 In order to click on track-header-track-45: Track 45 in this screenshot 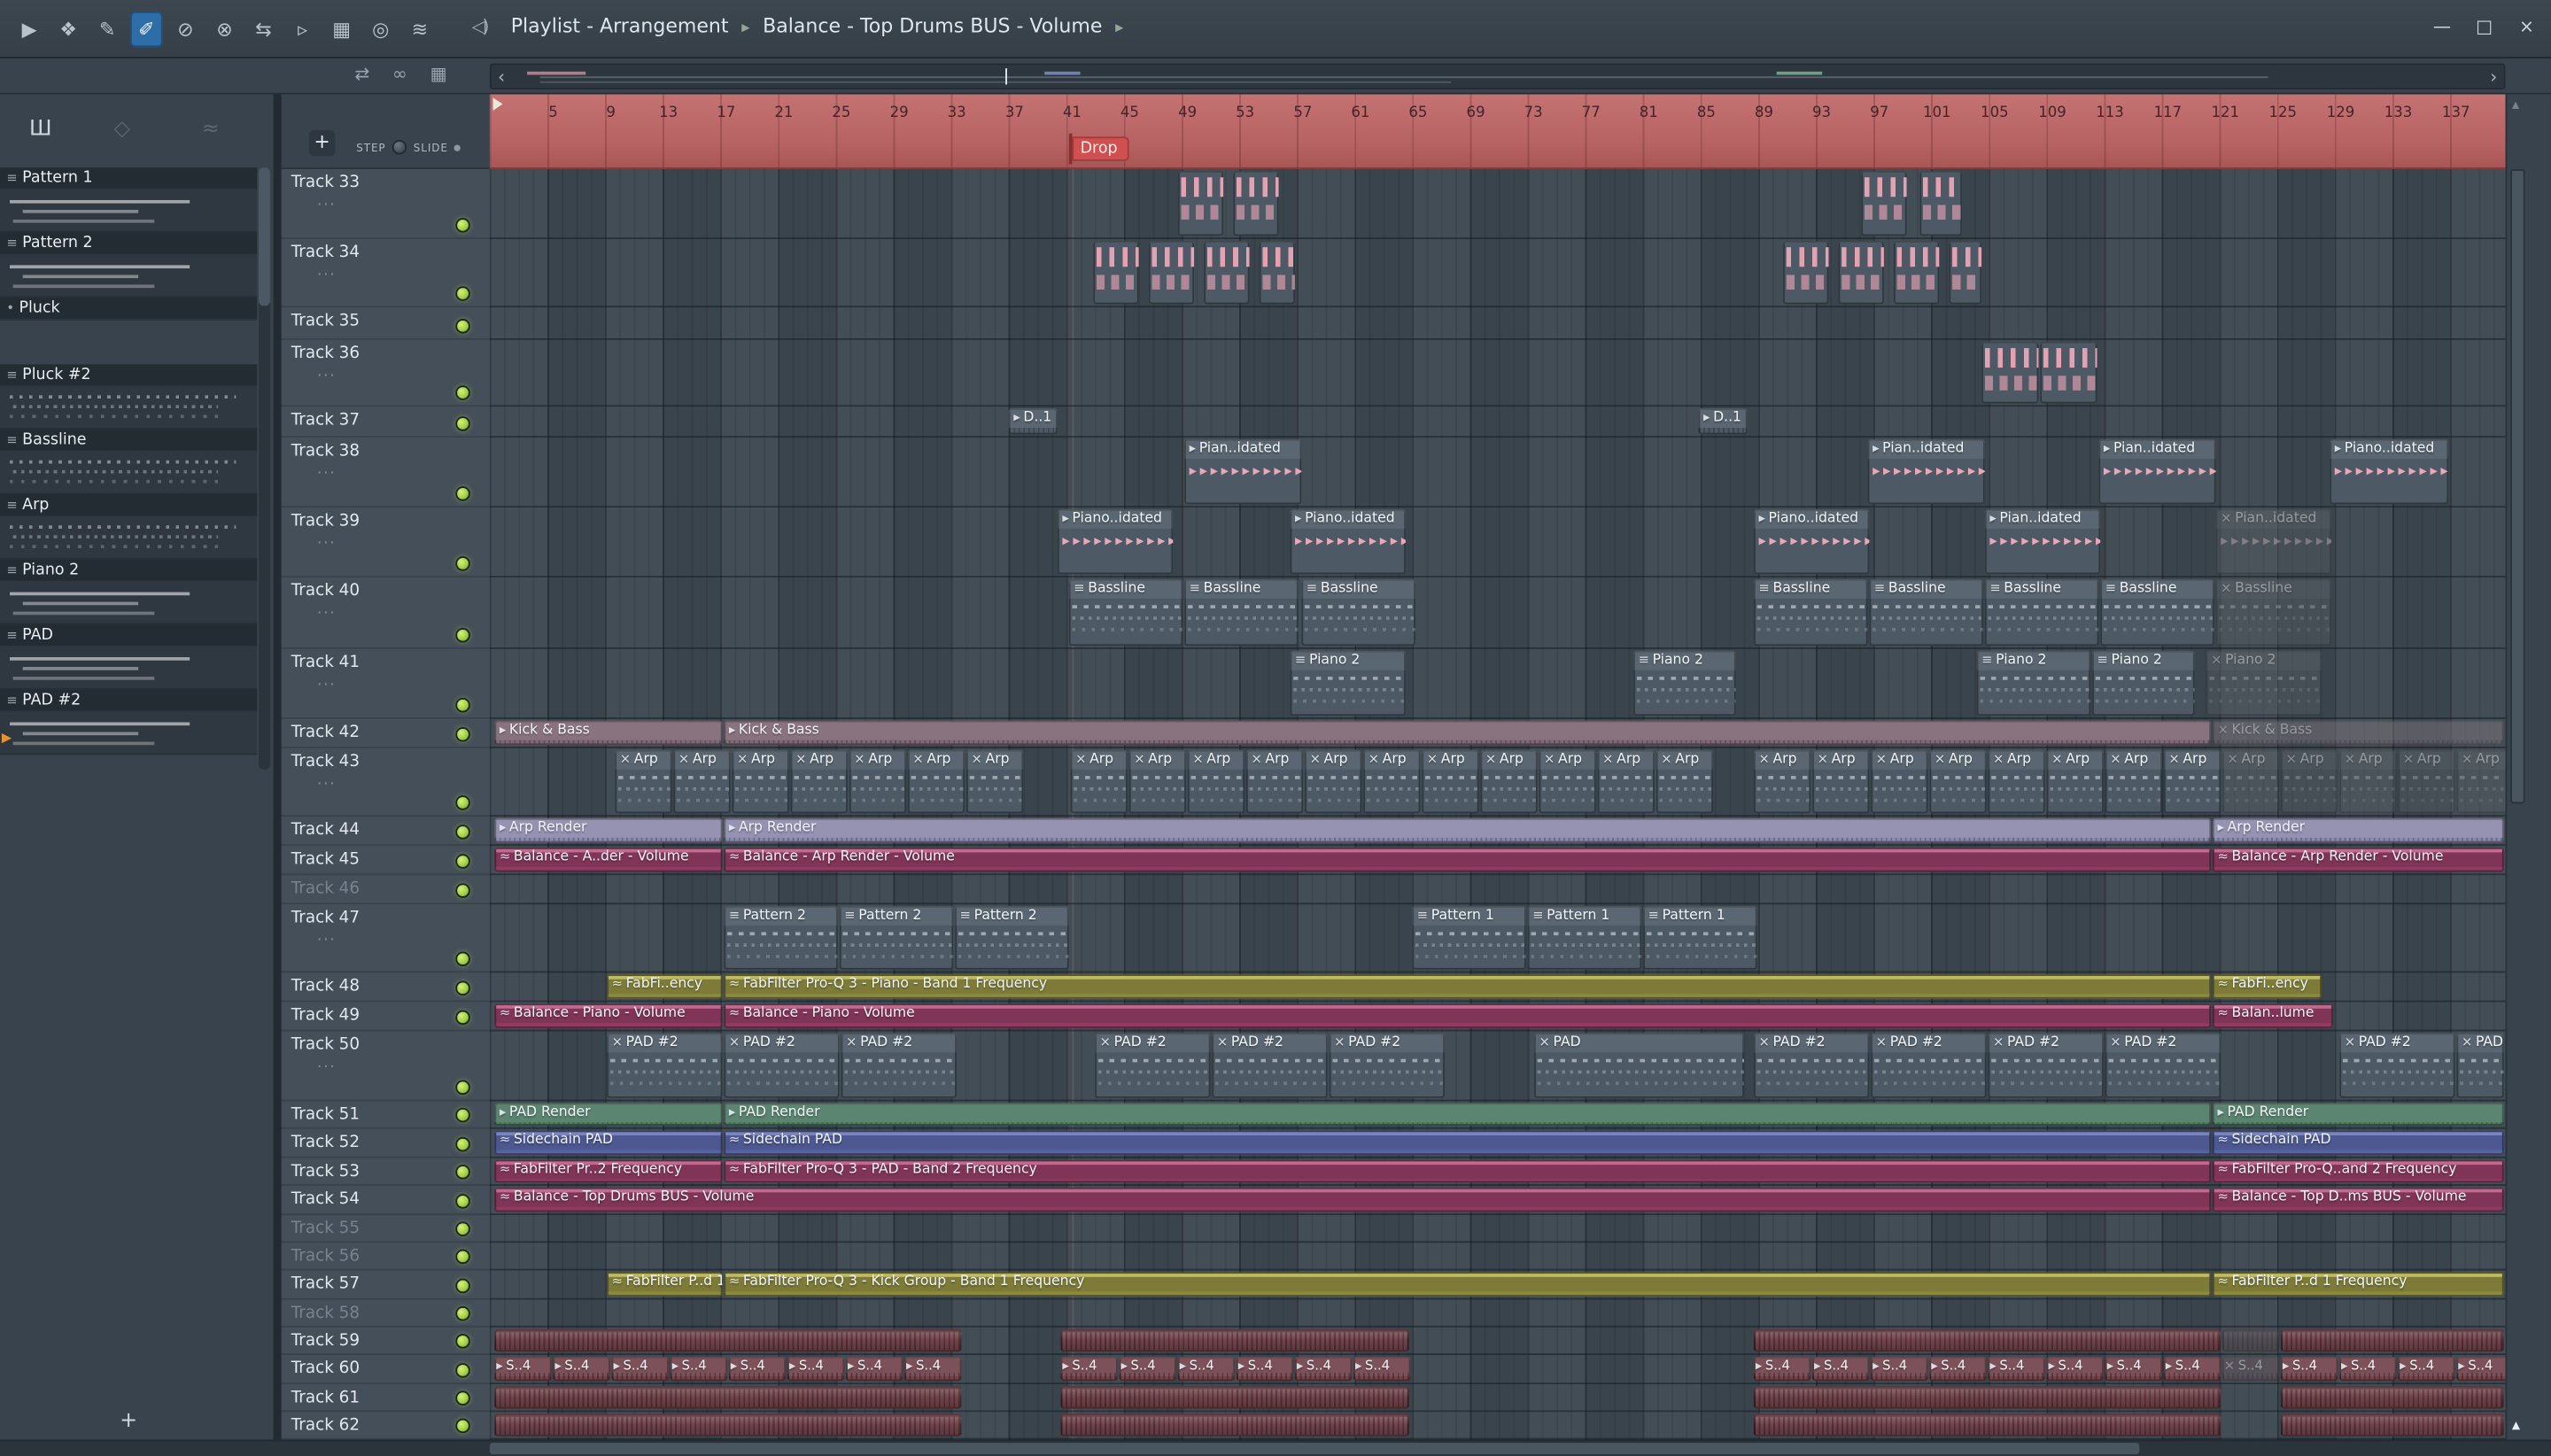, I will do `click(385, 861)`.